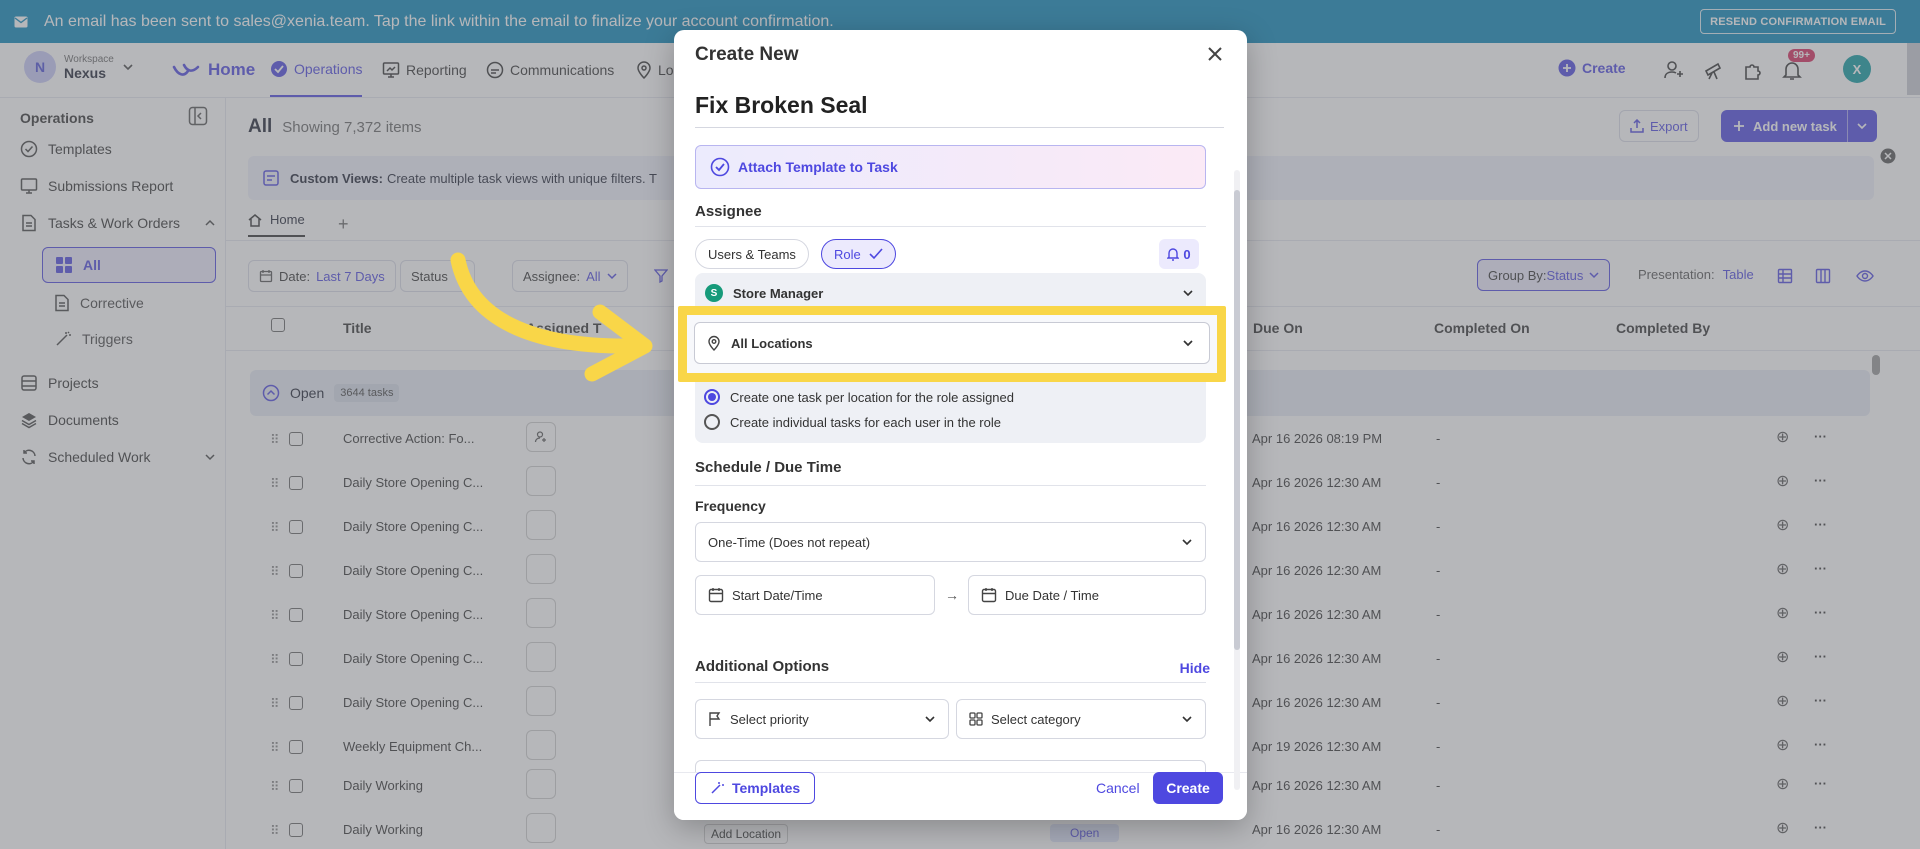 The image size is (1920, 849). What do you see at coordinates (950, 542) in the screenshot?
I see `frequency-select: One-Time (Does not repeat)` at bounding box center [950, 542].